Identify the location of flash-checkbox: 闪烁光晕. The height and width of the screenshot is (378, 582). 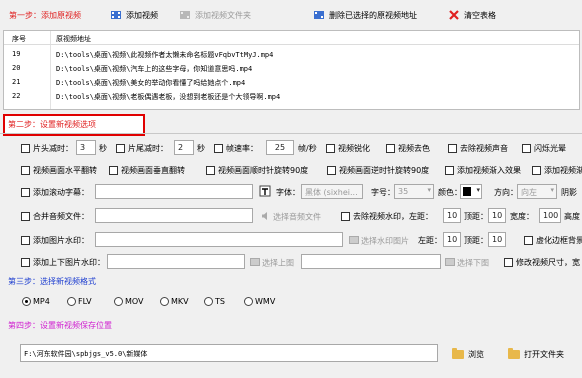
(544, 148).